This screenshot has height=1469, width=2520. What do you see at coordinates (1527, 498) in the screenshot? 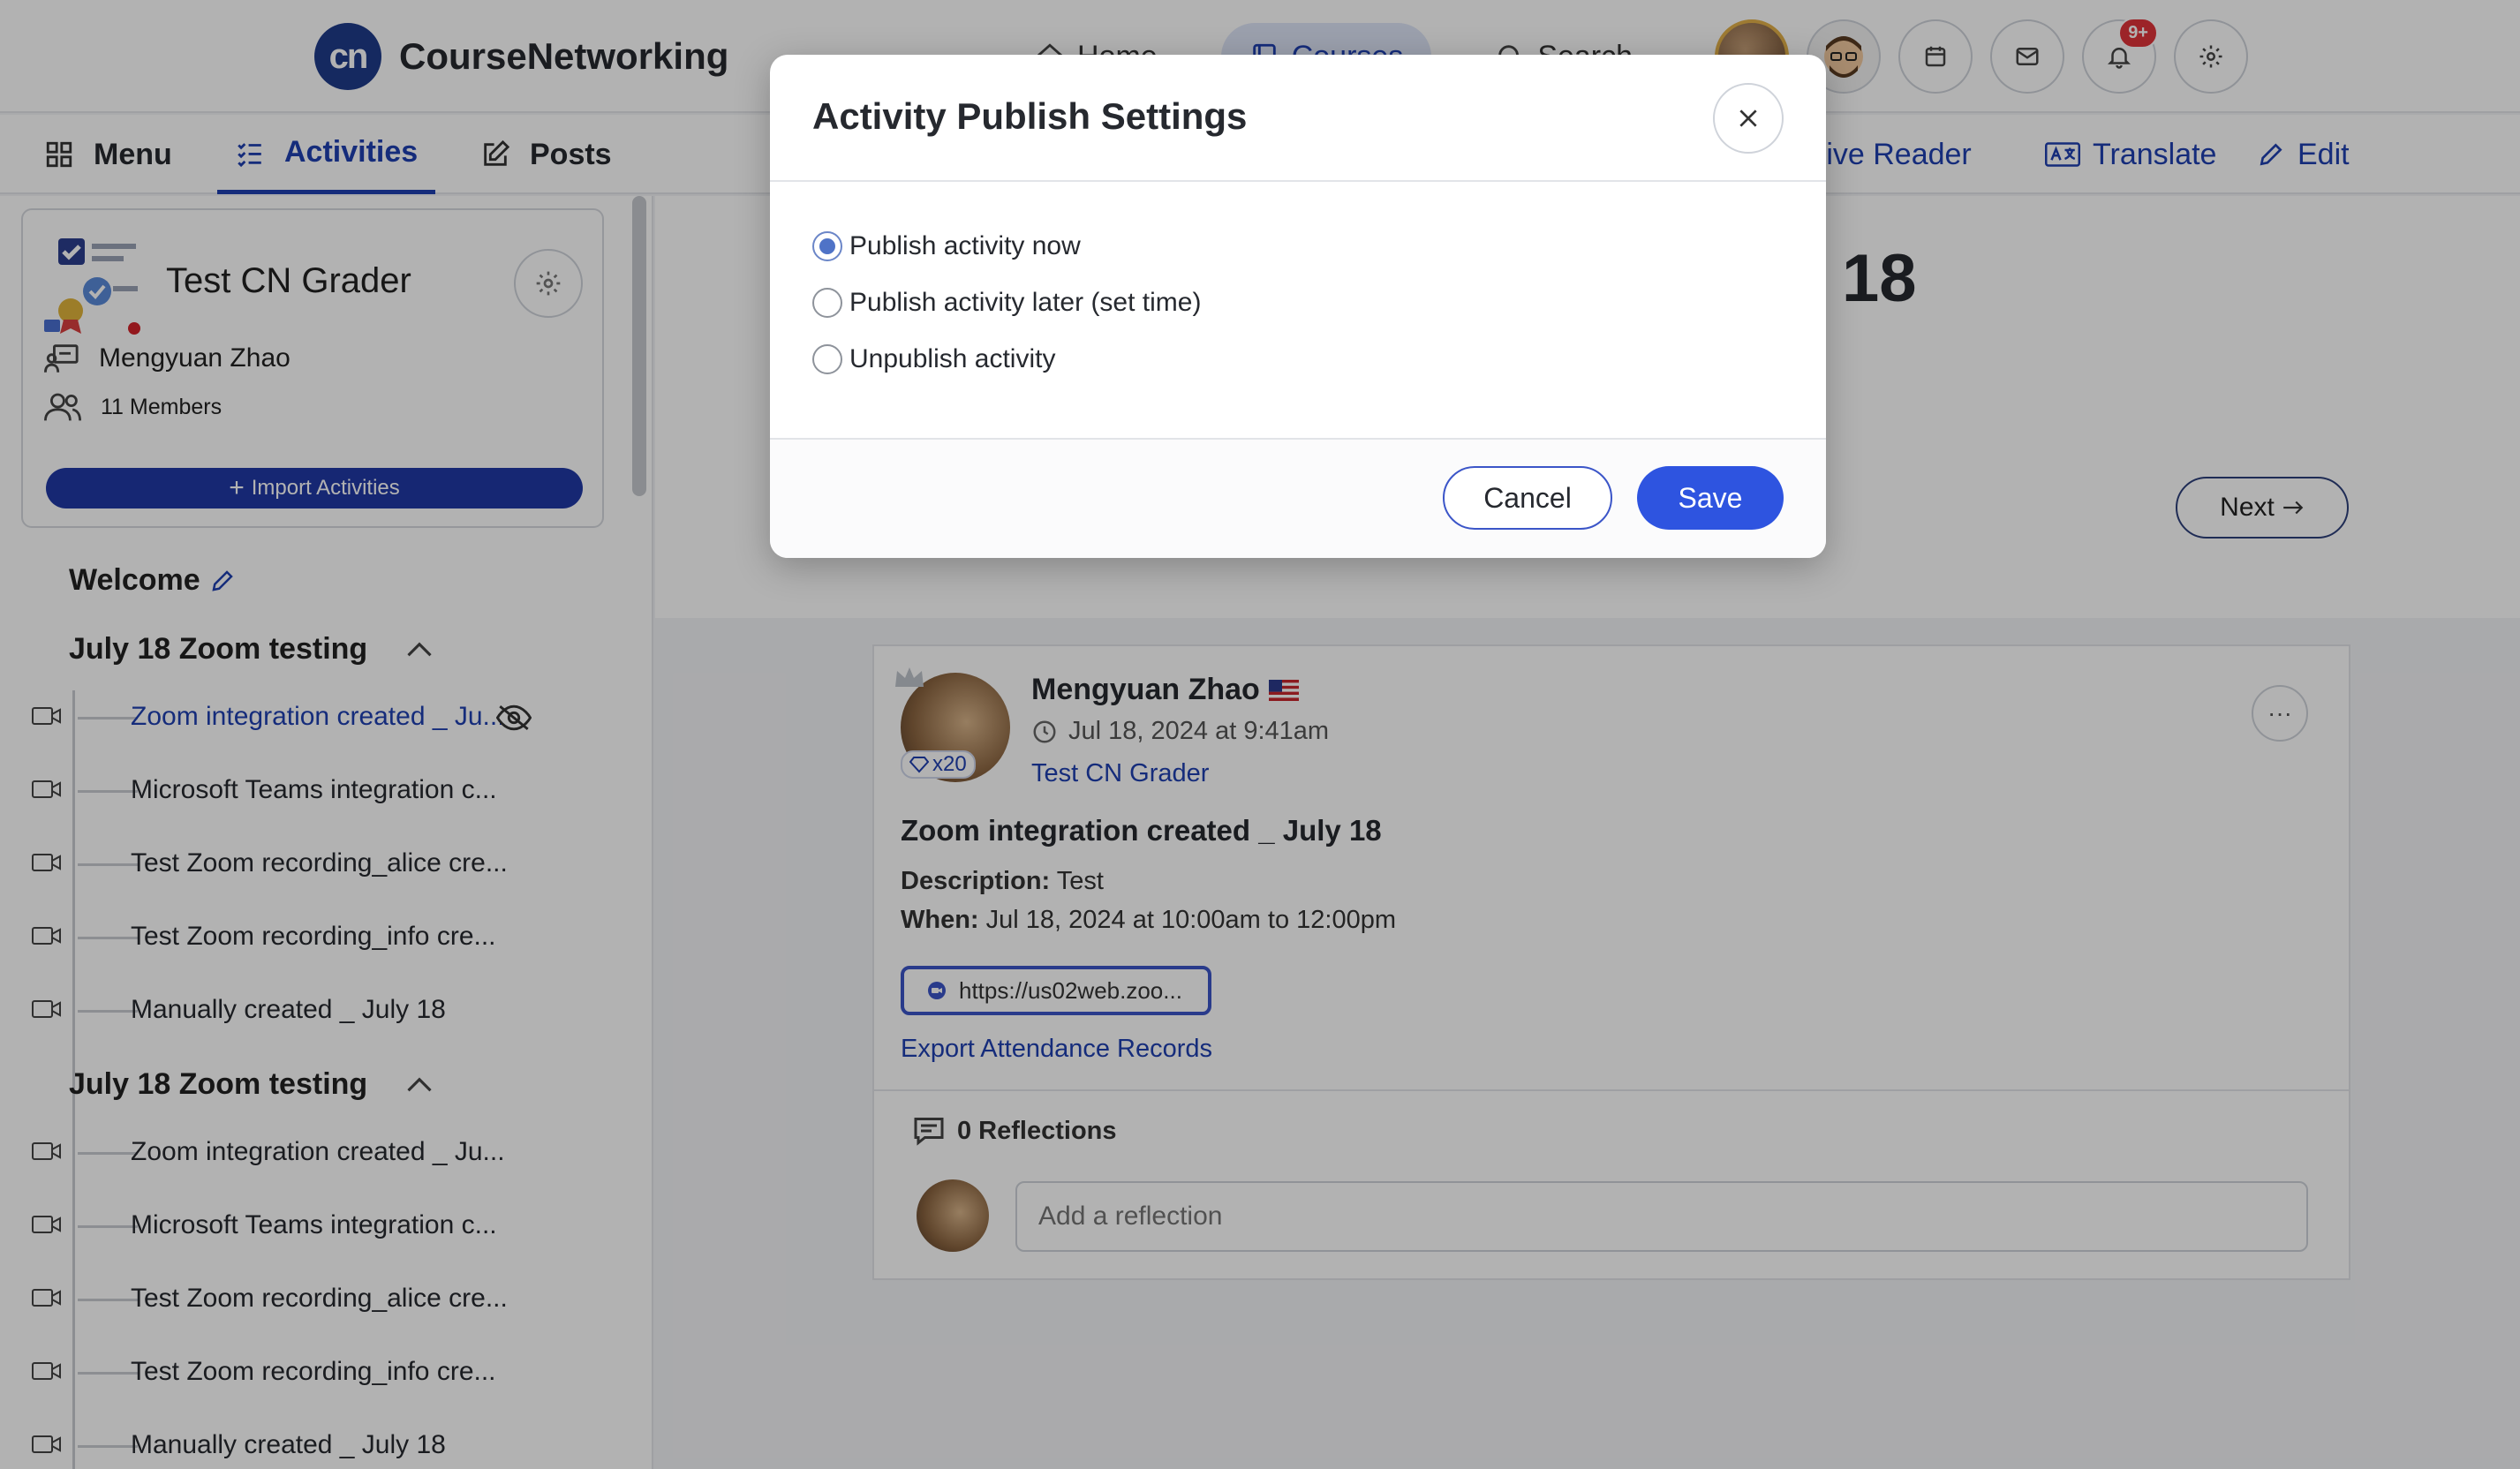
I see `cancel-button: Cancel` at bounding box center [1527, 498].